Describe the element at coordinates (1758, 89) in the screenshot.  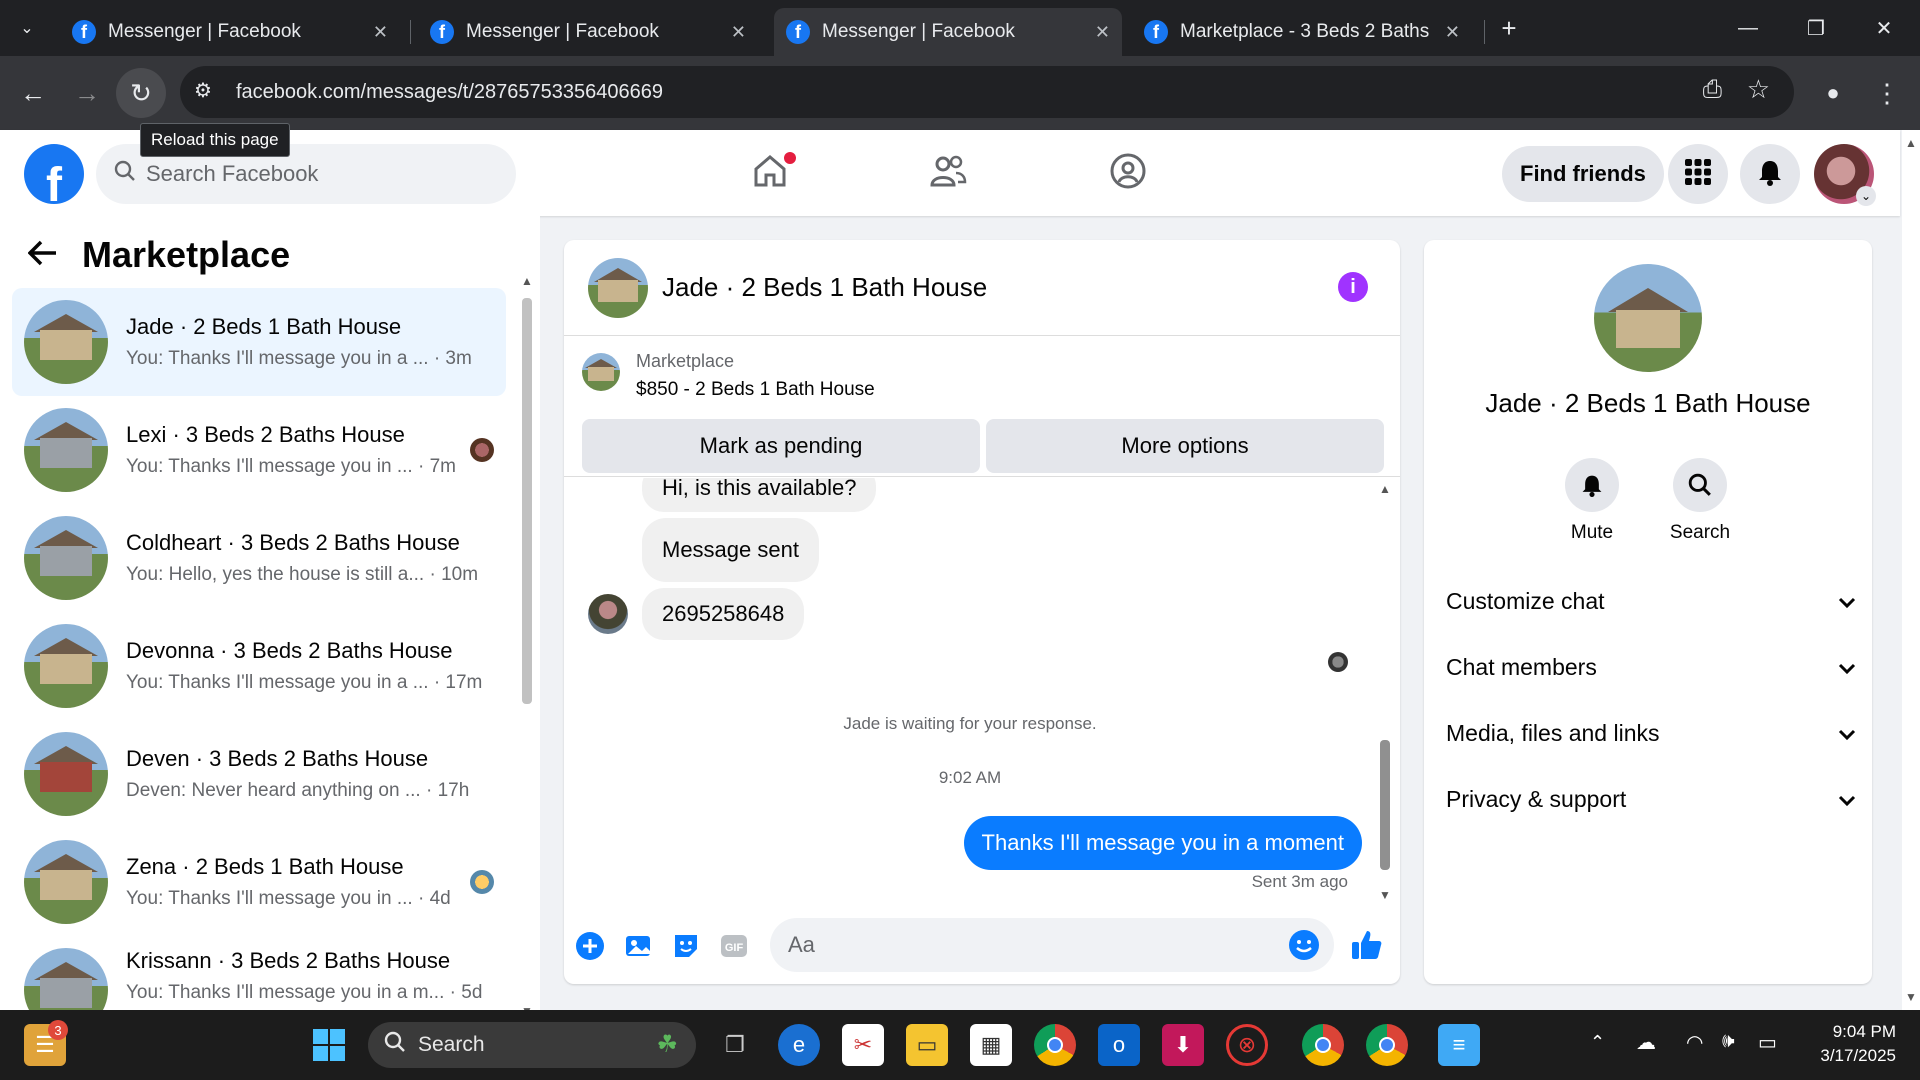
I see `bookmark-star-icon: ☆` at that location.